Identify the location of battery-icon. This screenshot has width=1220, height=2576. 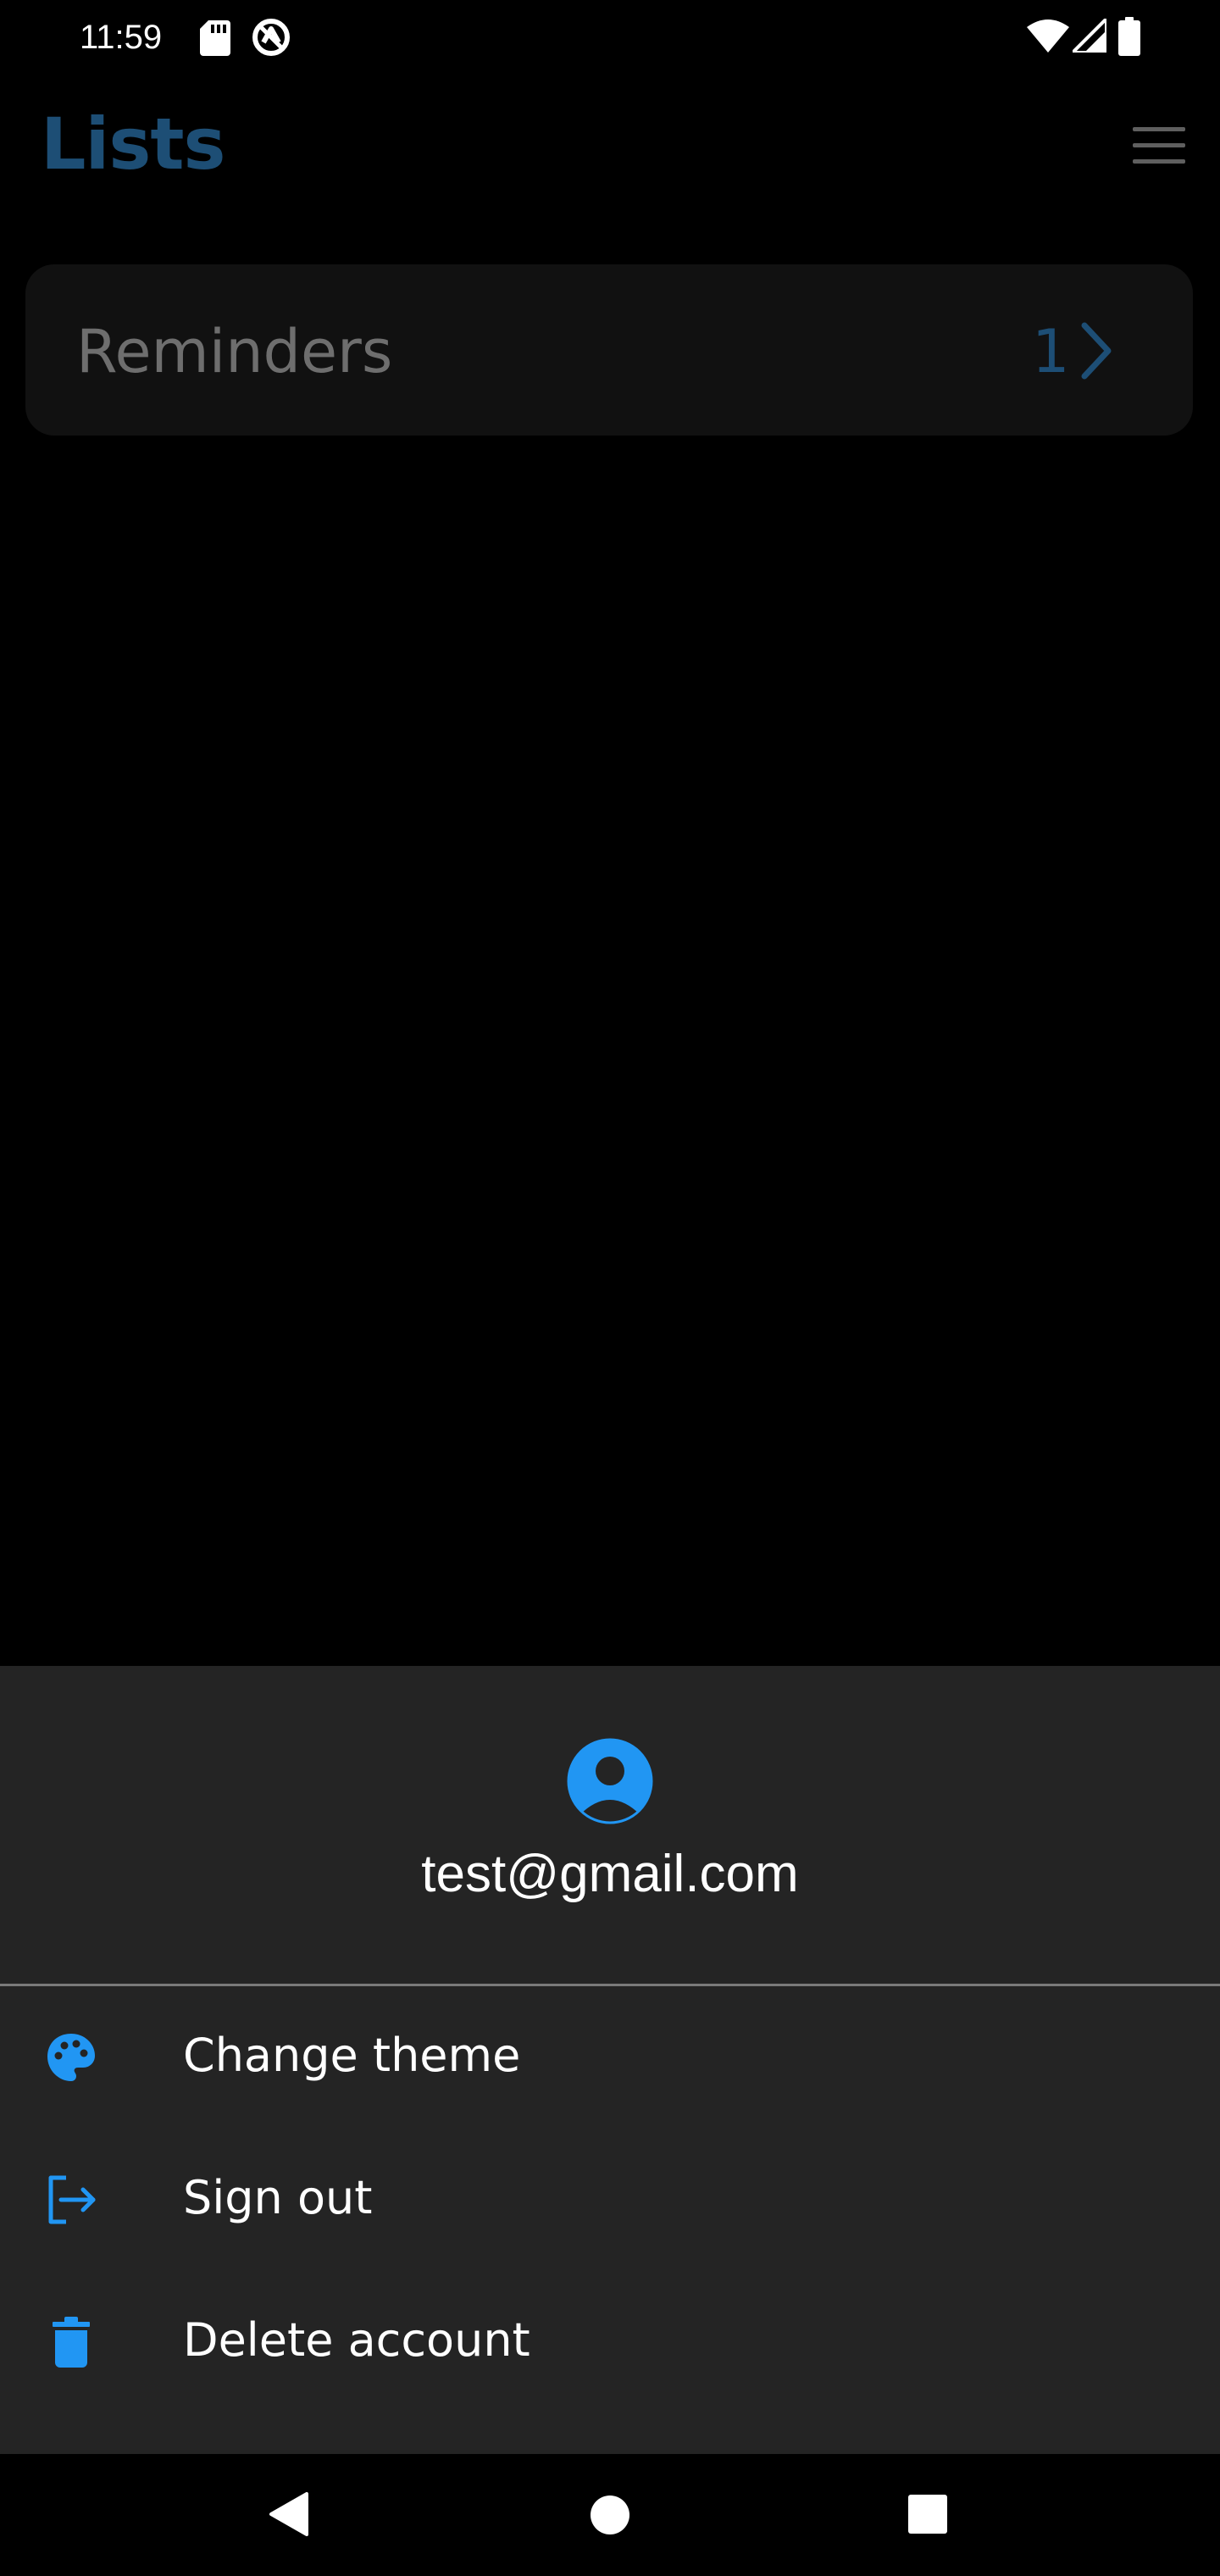
(1129, 36).